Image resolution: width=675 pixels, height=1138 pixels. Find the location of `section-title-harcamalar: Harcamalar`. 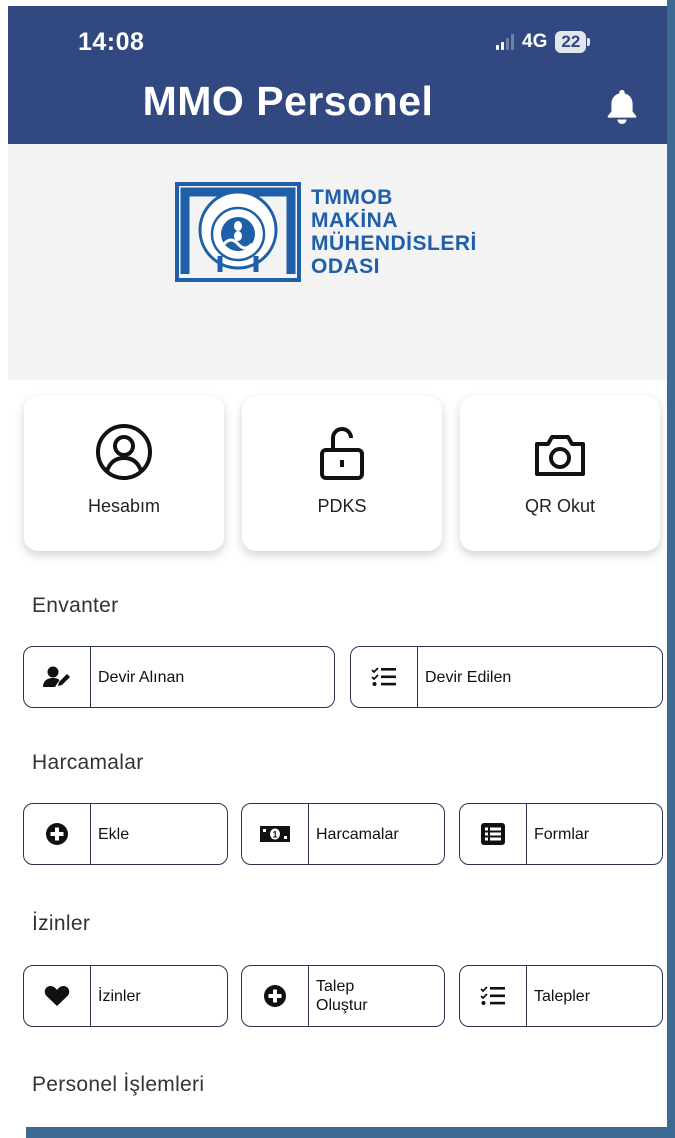

section-title-harcamalar: Harcamalar is located at coordinates (88, 762).